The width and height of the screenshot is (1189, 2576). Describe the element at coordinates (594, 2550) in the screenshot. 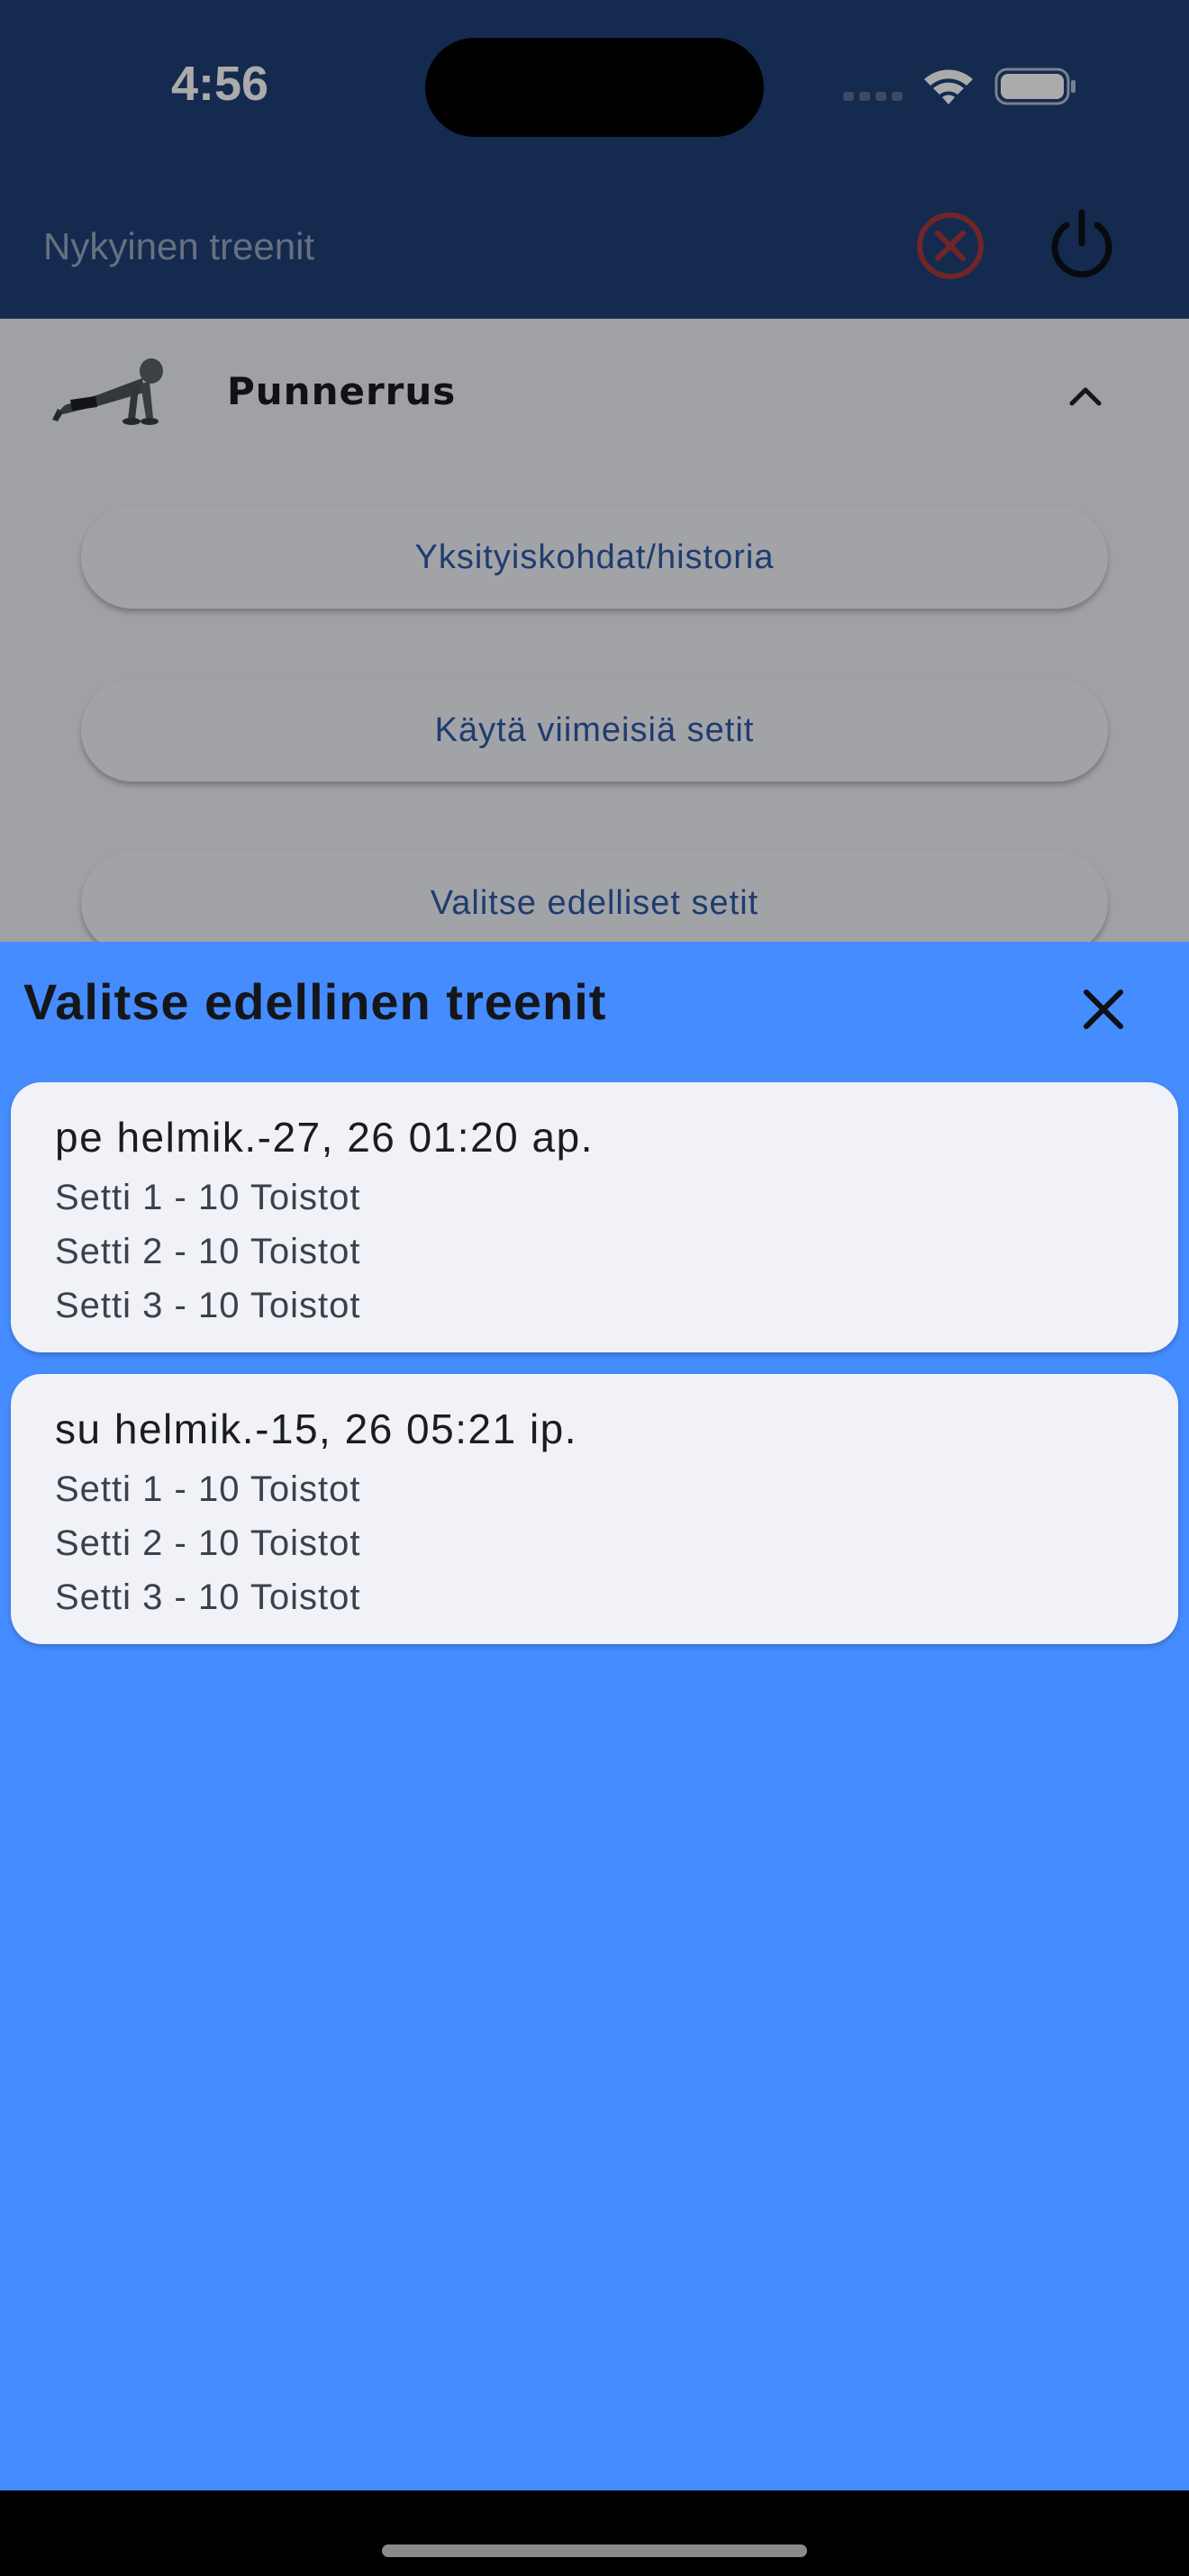

I see `home-indicator` at that location.